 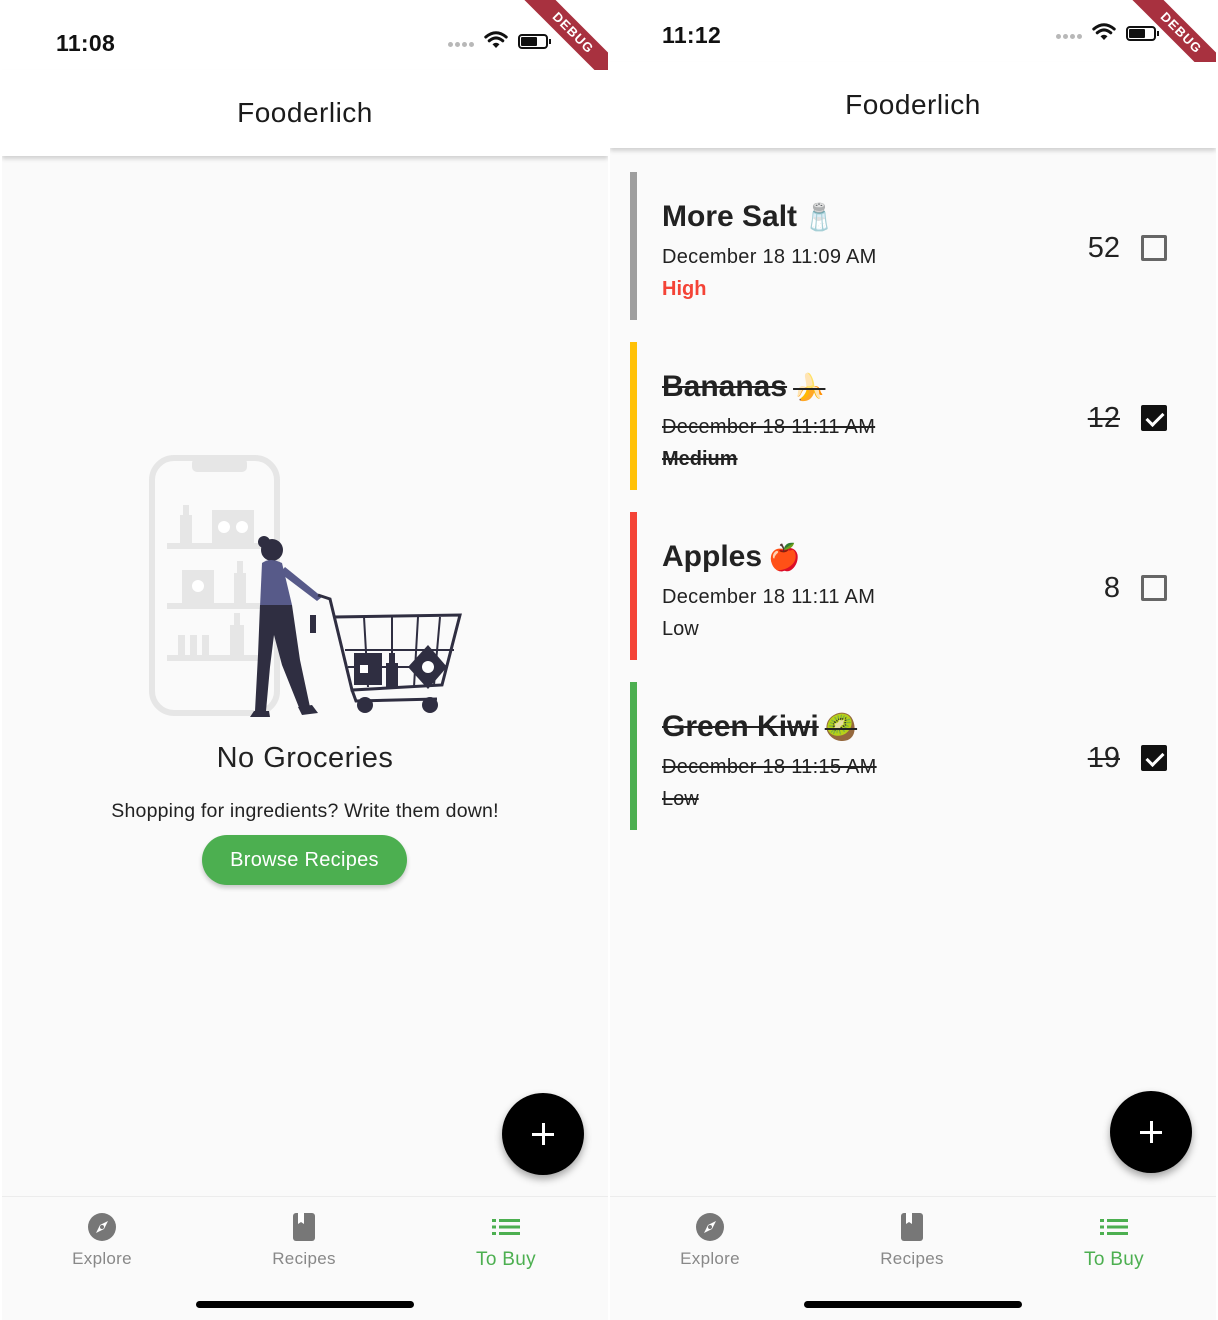 I want to click on item-importance: High, so click(x=684, y=289).